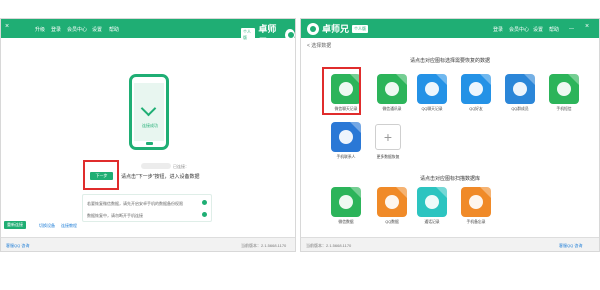 The image size is (600, 290). I want to click on message-icon, so click(564, 89).